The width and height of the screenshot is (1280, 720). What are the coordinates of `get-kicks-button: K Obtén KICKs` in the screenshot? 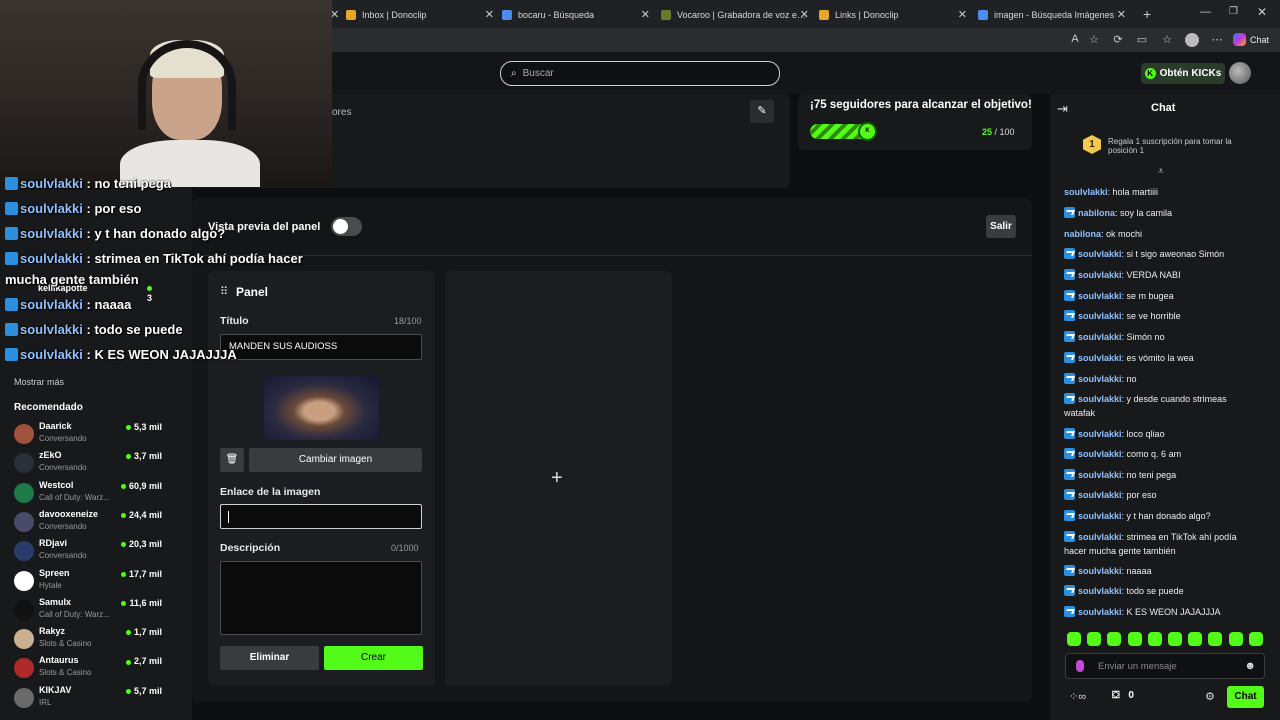 It's located at (1183, 73).